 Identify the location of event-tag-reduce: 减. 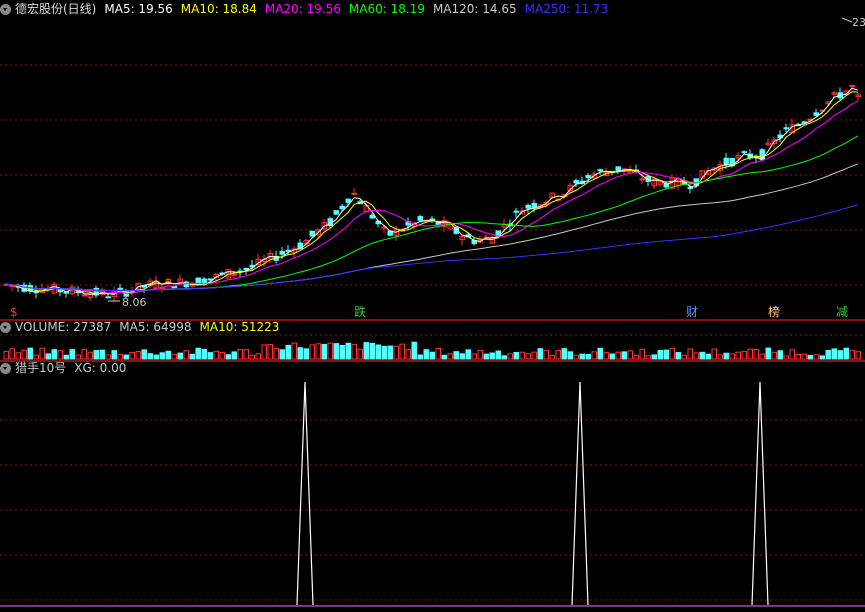
(842, 312).